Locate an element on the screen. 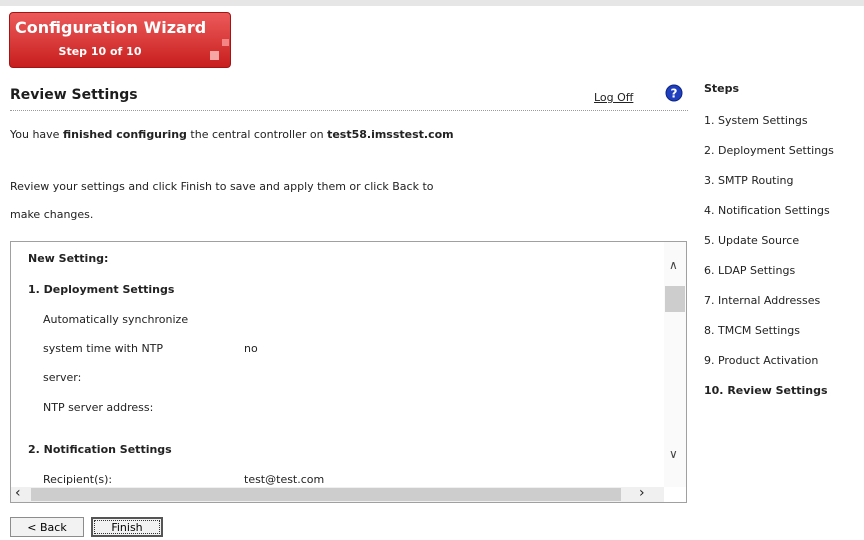 This screenshot has width=864, height=540. scroll-right-icon: › is located at coordinates (642, 493).